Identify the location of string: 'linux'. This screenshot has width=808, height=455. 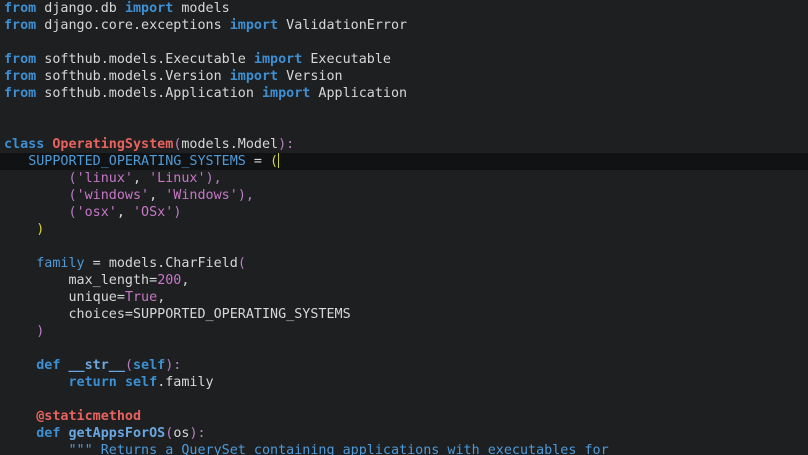
(104, 178).